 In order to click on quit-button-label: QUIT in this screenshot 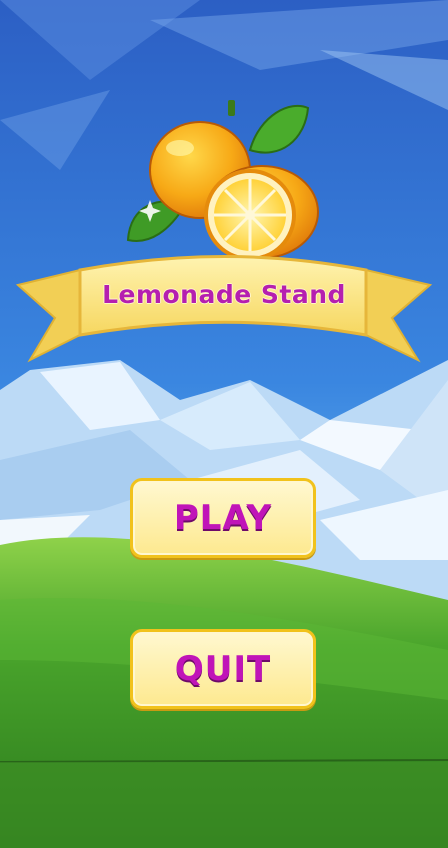, I will do `click(223, 669)`.